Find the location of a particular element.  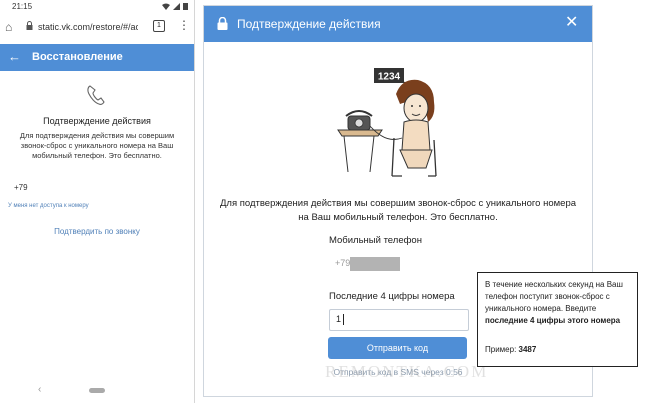

tooltip-example-value: 3487 is located at coordinates (527, 349).